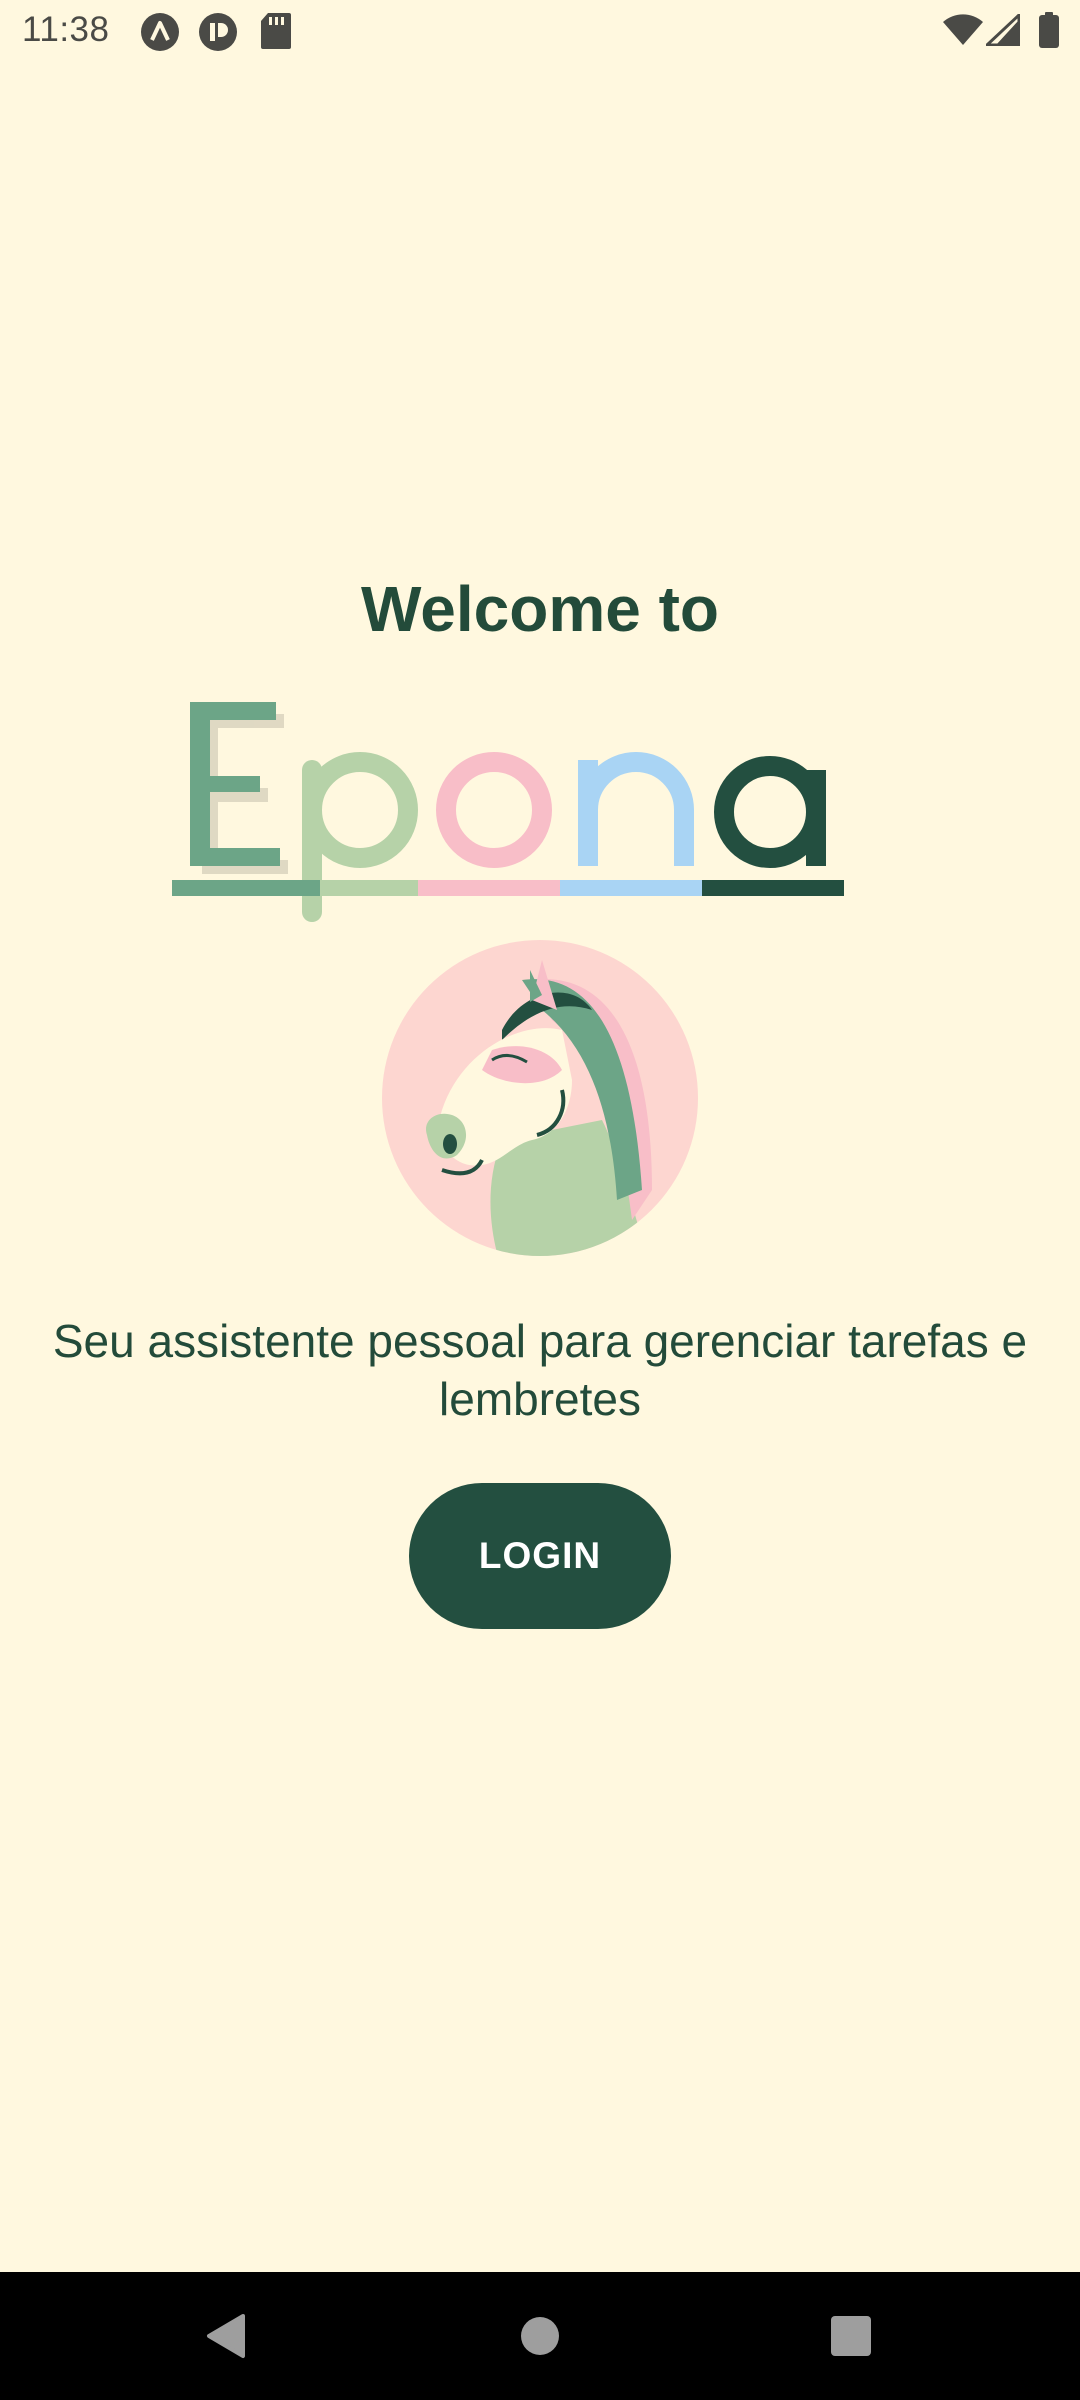  I want to click on notification-b-icon, so click(218, 34).